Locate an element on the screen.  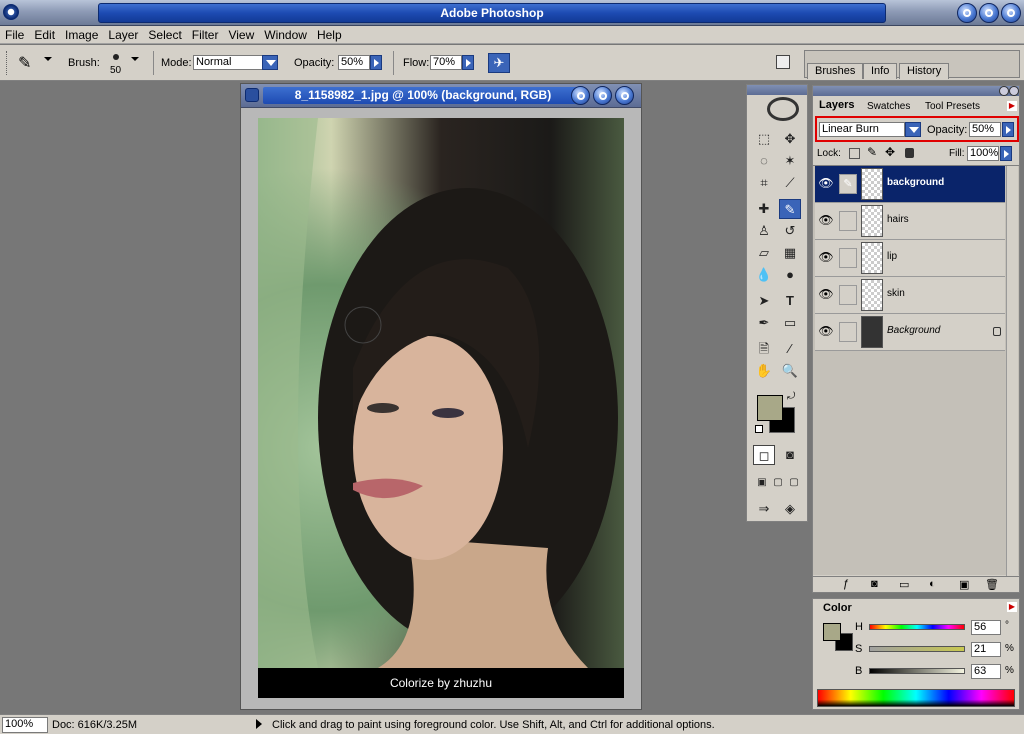
flow-arrow-icon is located at coordinates (468, 62).